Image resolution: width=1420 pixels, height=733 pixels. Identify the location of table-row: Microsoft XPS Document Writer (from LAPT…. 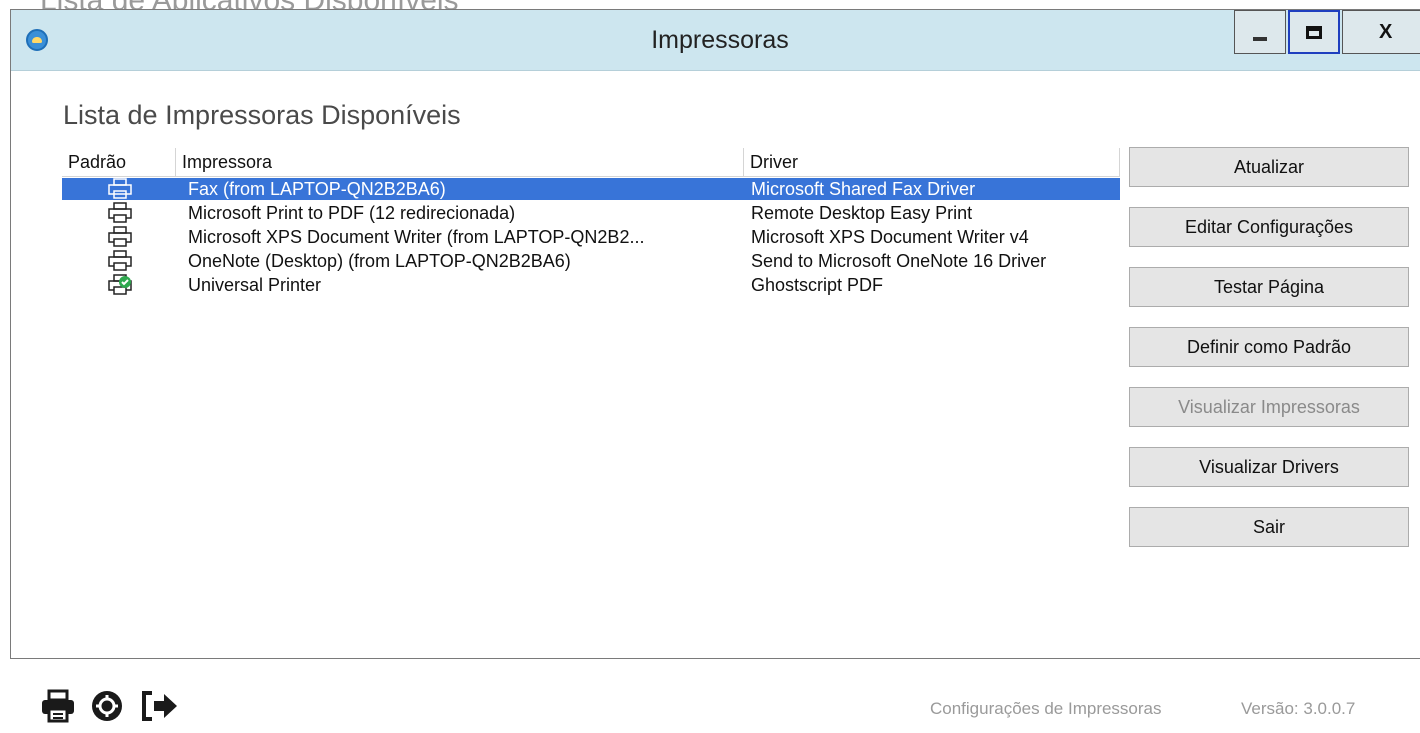
(591, 237).